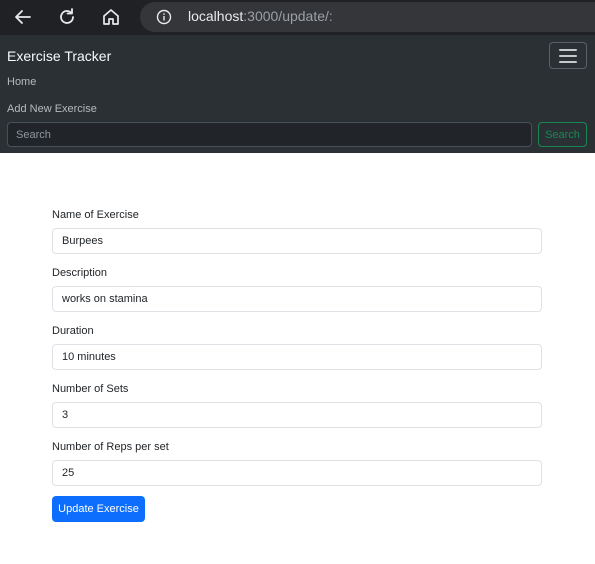 This screenshot has height=564, width=595. I want to click on update-exercise-button: Update Exercise, so click(98, 509).